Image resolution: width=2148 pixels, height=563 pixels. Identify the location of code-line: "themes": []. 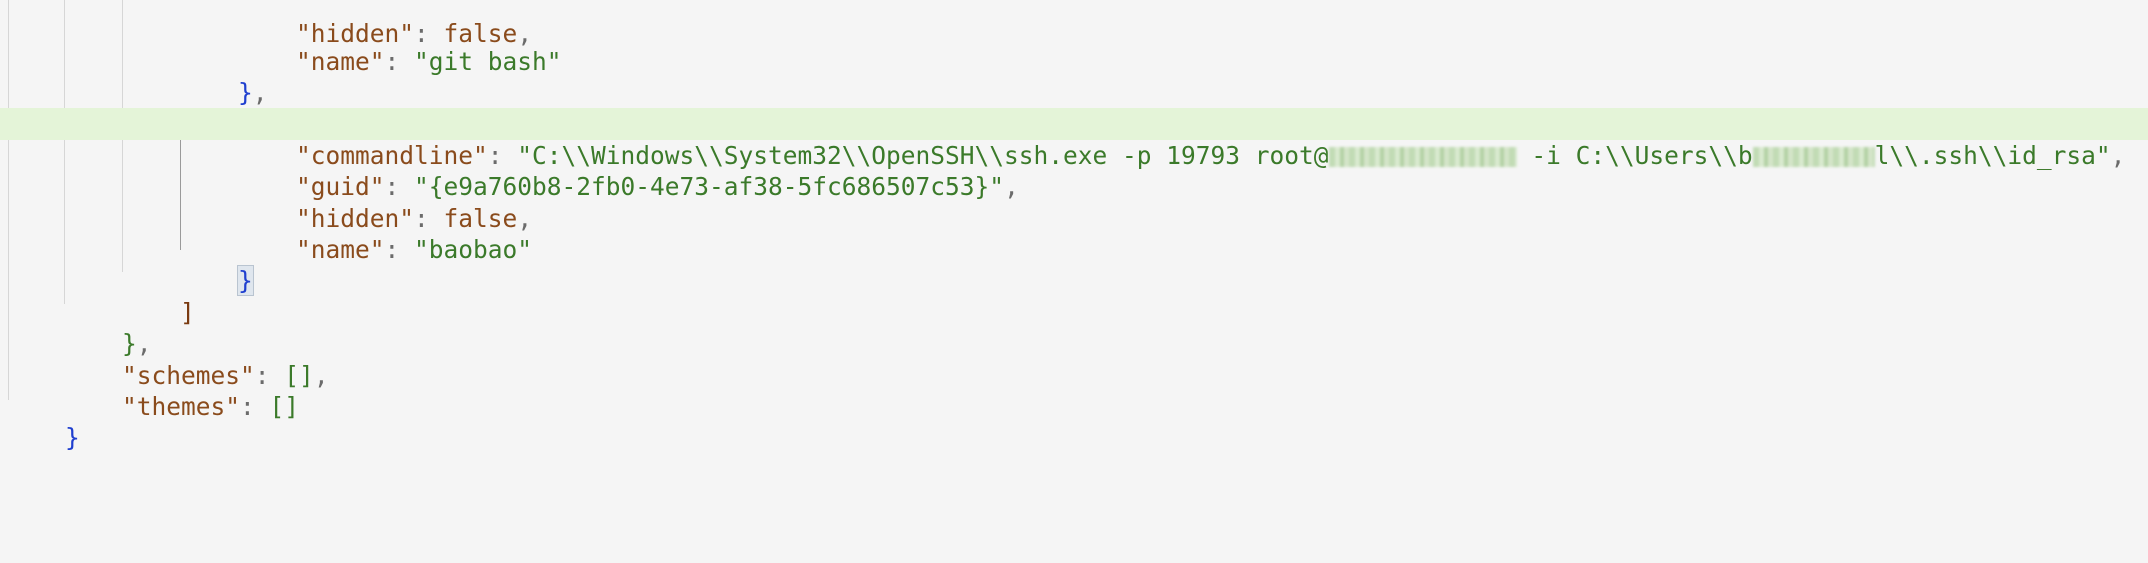
(1074, 390).